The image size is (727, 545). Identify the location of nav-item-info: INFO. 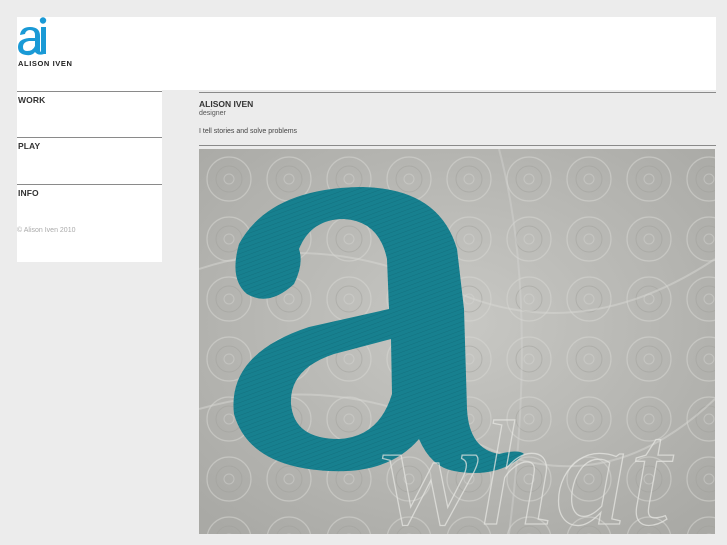
(89, 207).